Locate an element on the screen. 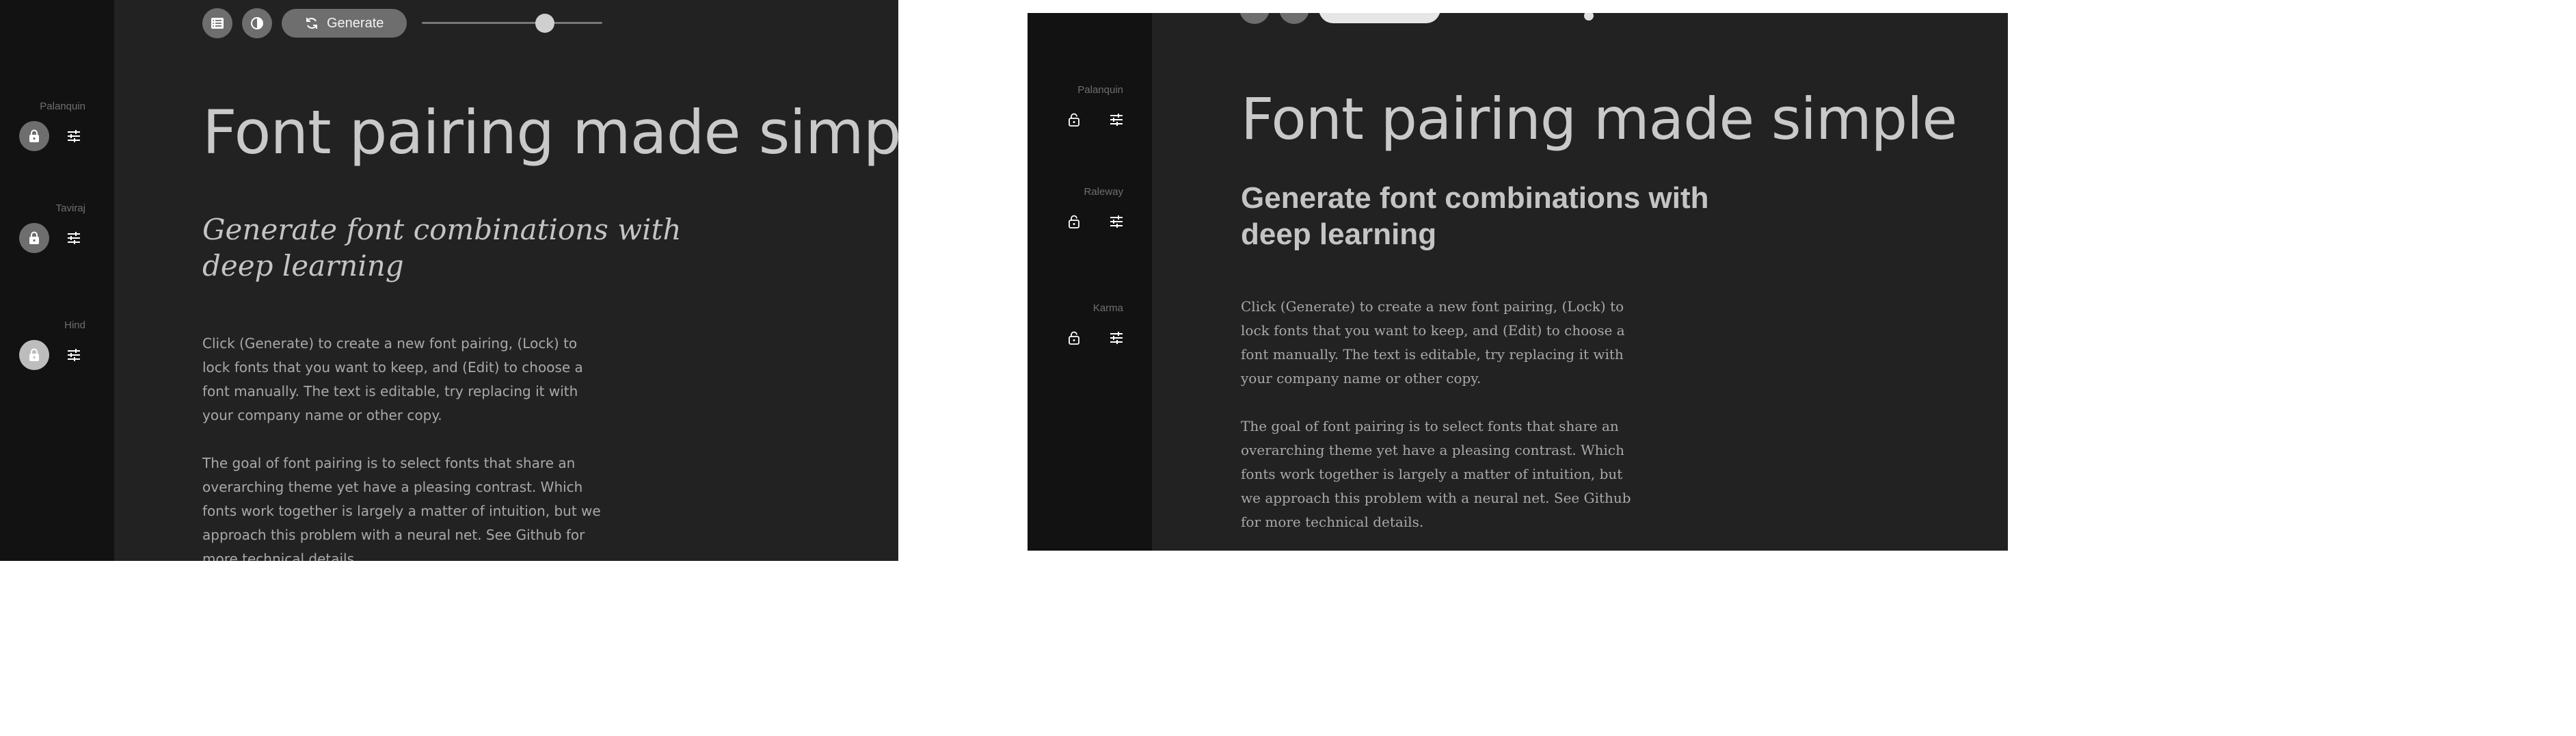 The width and height of the screenshot is (2576, 736). contrast-icon is located at coordinates (257, 23).